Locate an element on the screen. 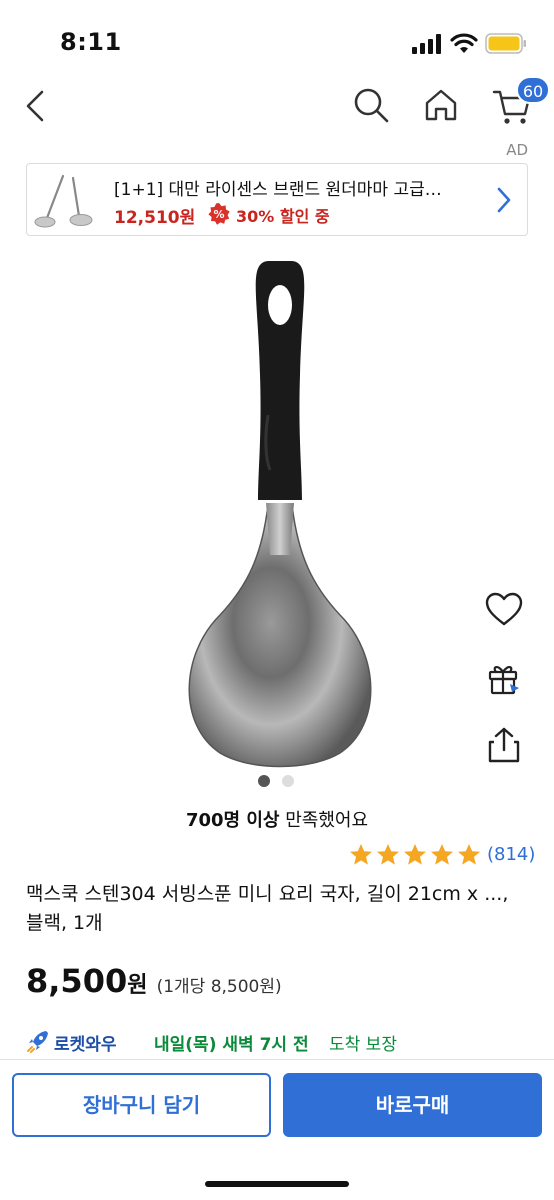 Image resolution: width=554 pixels, height=1200 pixels. price-row: 8,500원 (1개당 8,500원) is located at coordinates (154, 984).